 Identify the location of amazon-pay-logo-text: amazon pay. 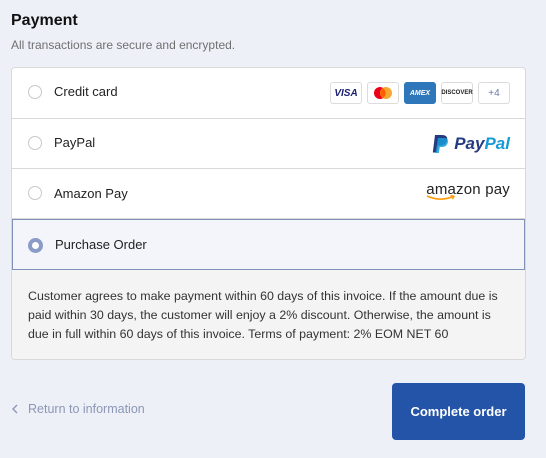
(468, 189).